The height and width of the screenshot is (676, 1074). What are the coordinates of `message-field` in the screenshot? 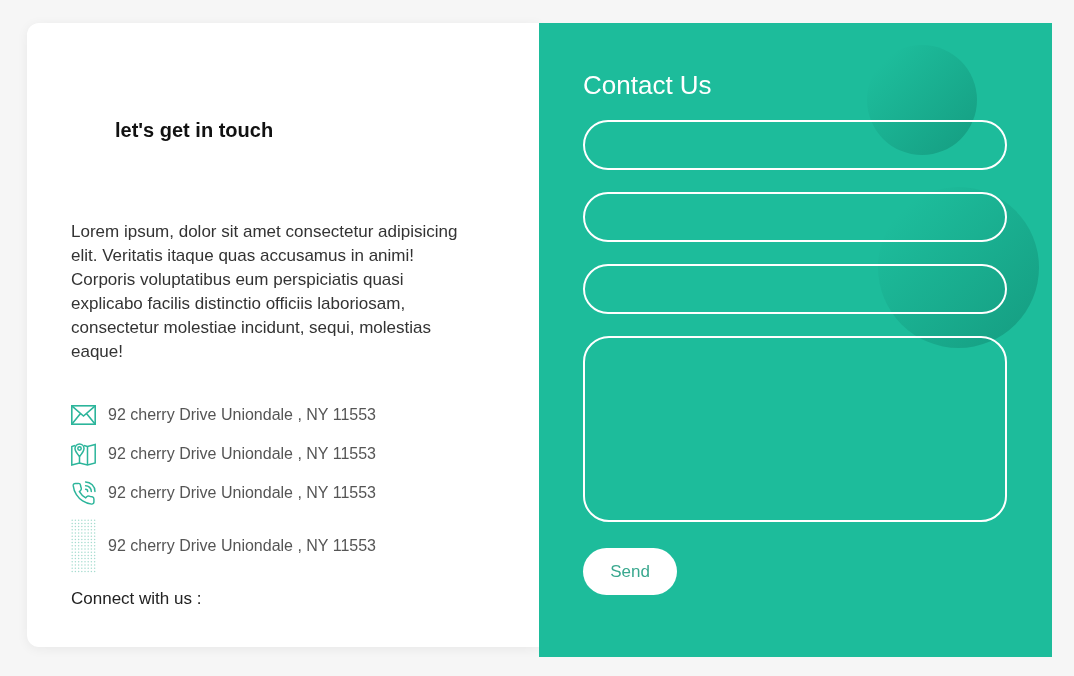 It's located at (795, 429).